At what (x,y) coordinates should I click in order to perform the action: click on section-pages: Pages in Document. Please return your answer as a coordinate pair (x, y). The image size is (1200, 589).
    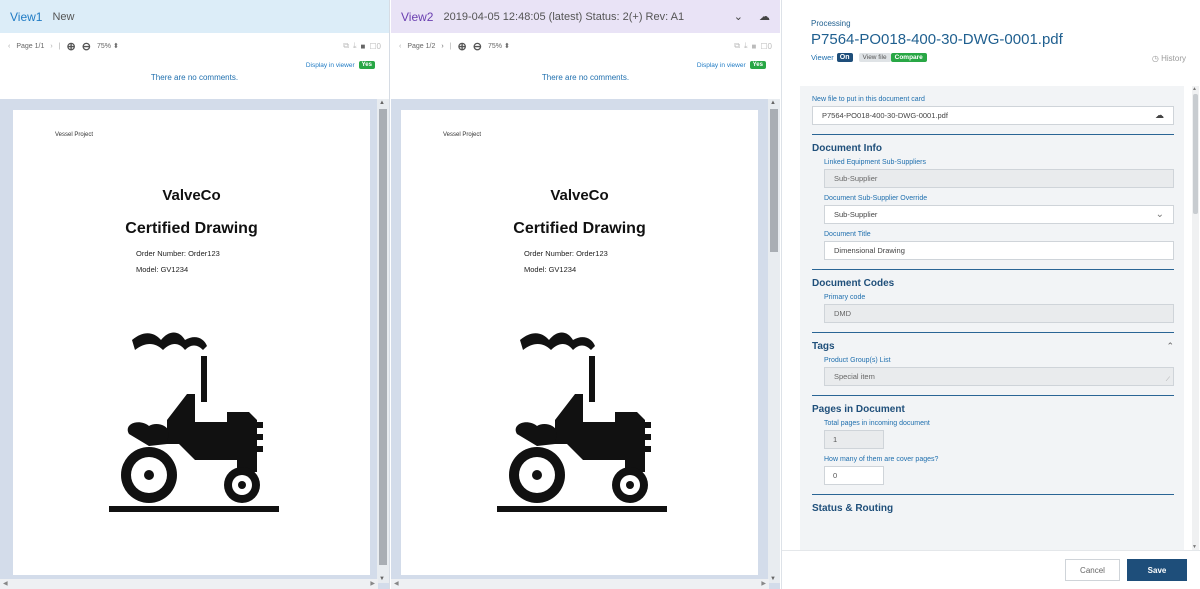
    Looking at the image, I should click on (858, 409).